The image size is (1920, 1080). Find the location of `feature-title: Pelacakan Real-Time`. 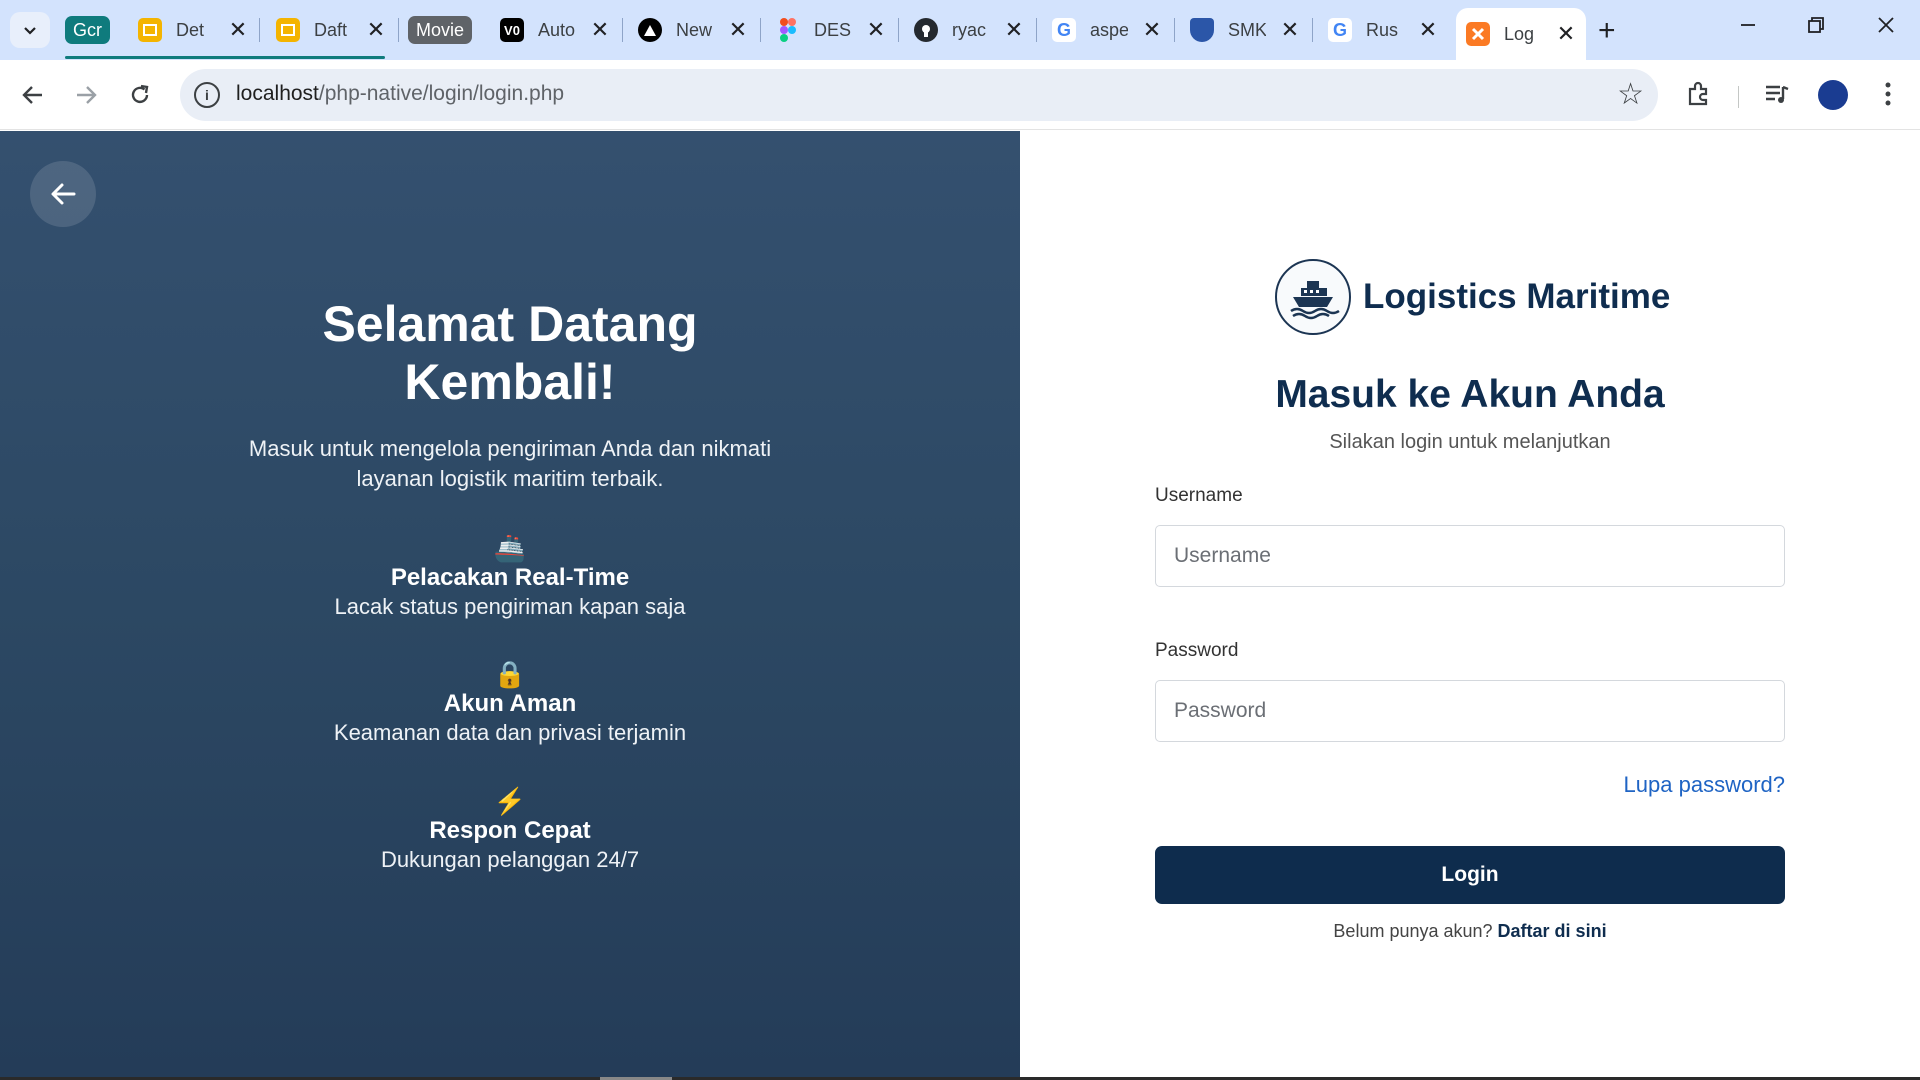

feature-title: Pelacakan Real-Time is located at coordinates (510, 577).